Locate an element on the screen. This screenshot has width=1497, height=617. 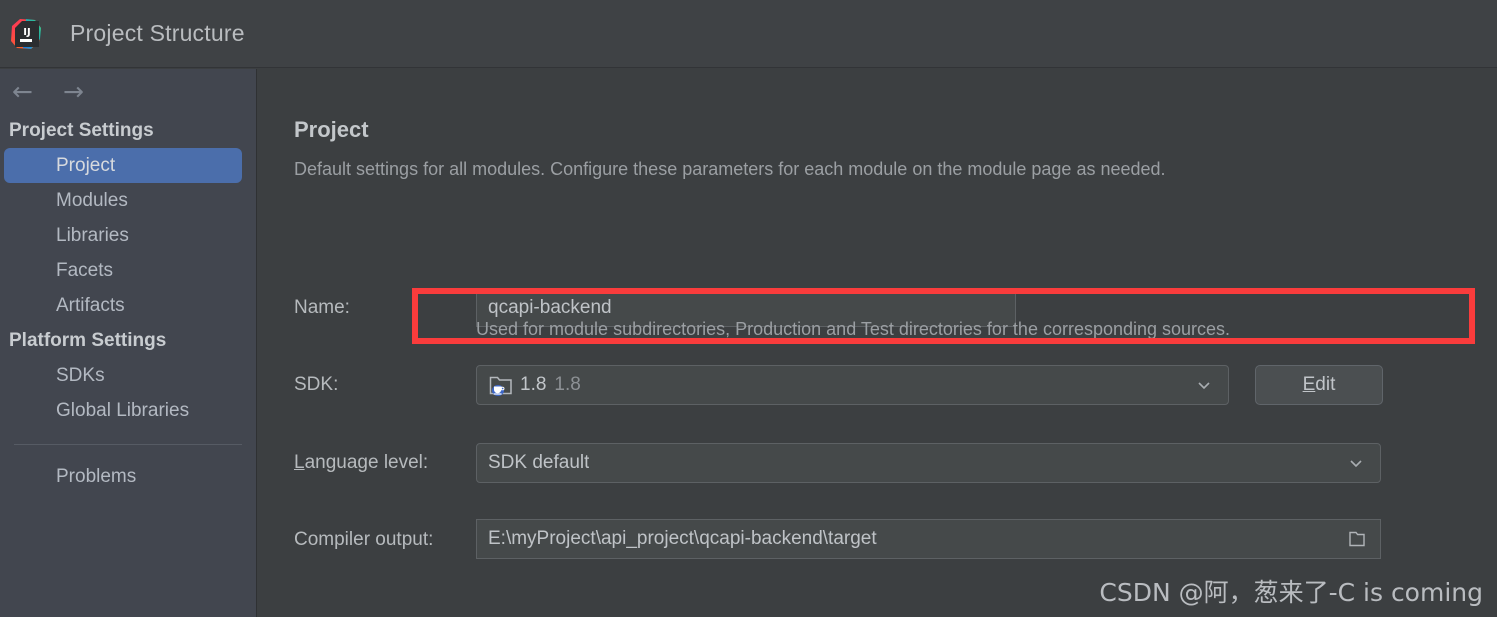
sidebar-item-project: Project is located at coordinates (123, 165).